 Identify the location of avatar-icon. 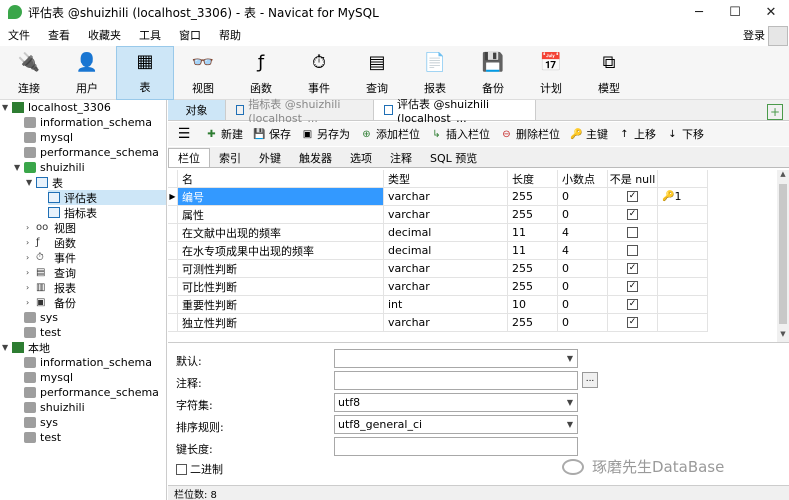
(778, 36).